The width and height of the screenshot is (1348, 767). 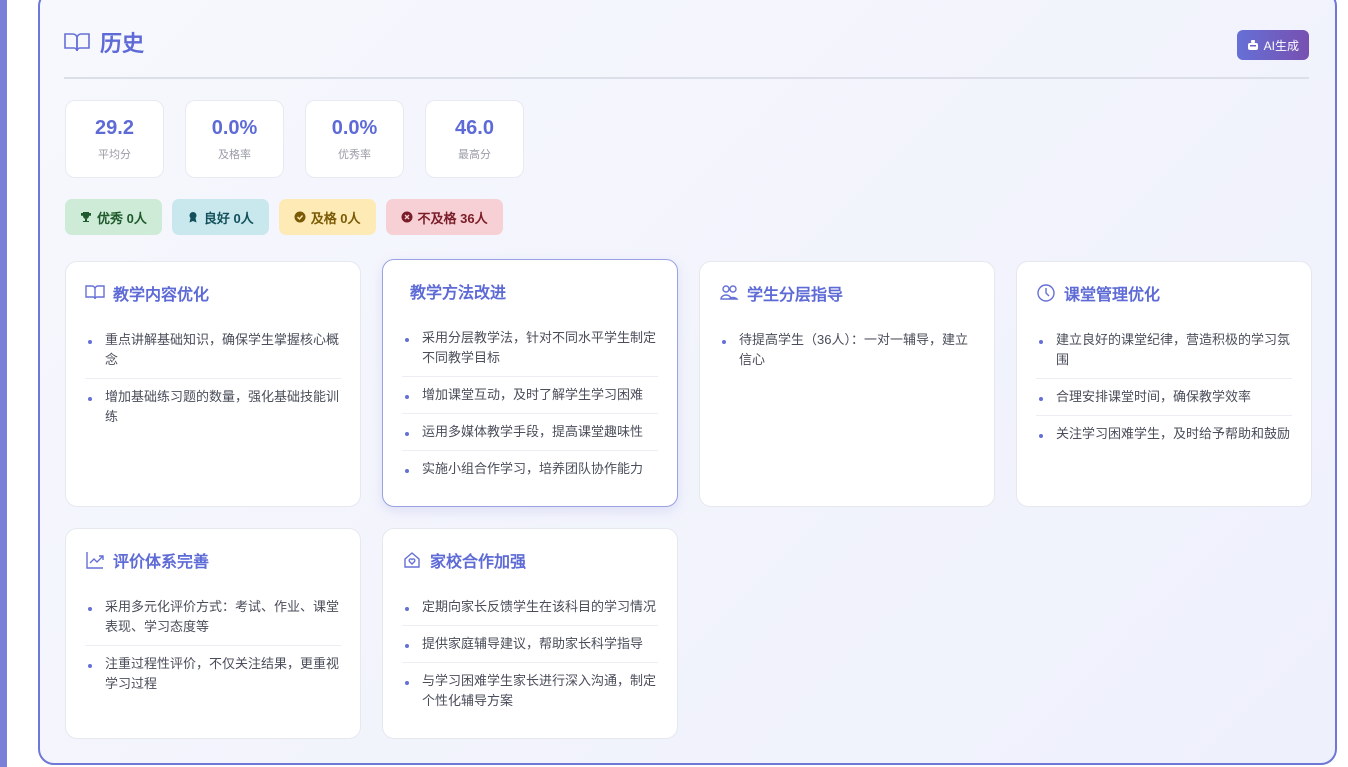 I want to click on grade-badge: 良好 0人, so click(x=220, y=217).